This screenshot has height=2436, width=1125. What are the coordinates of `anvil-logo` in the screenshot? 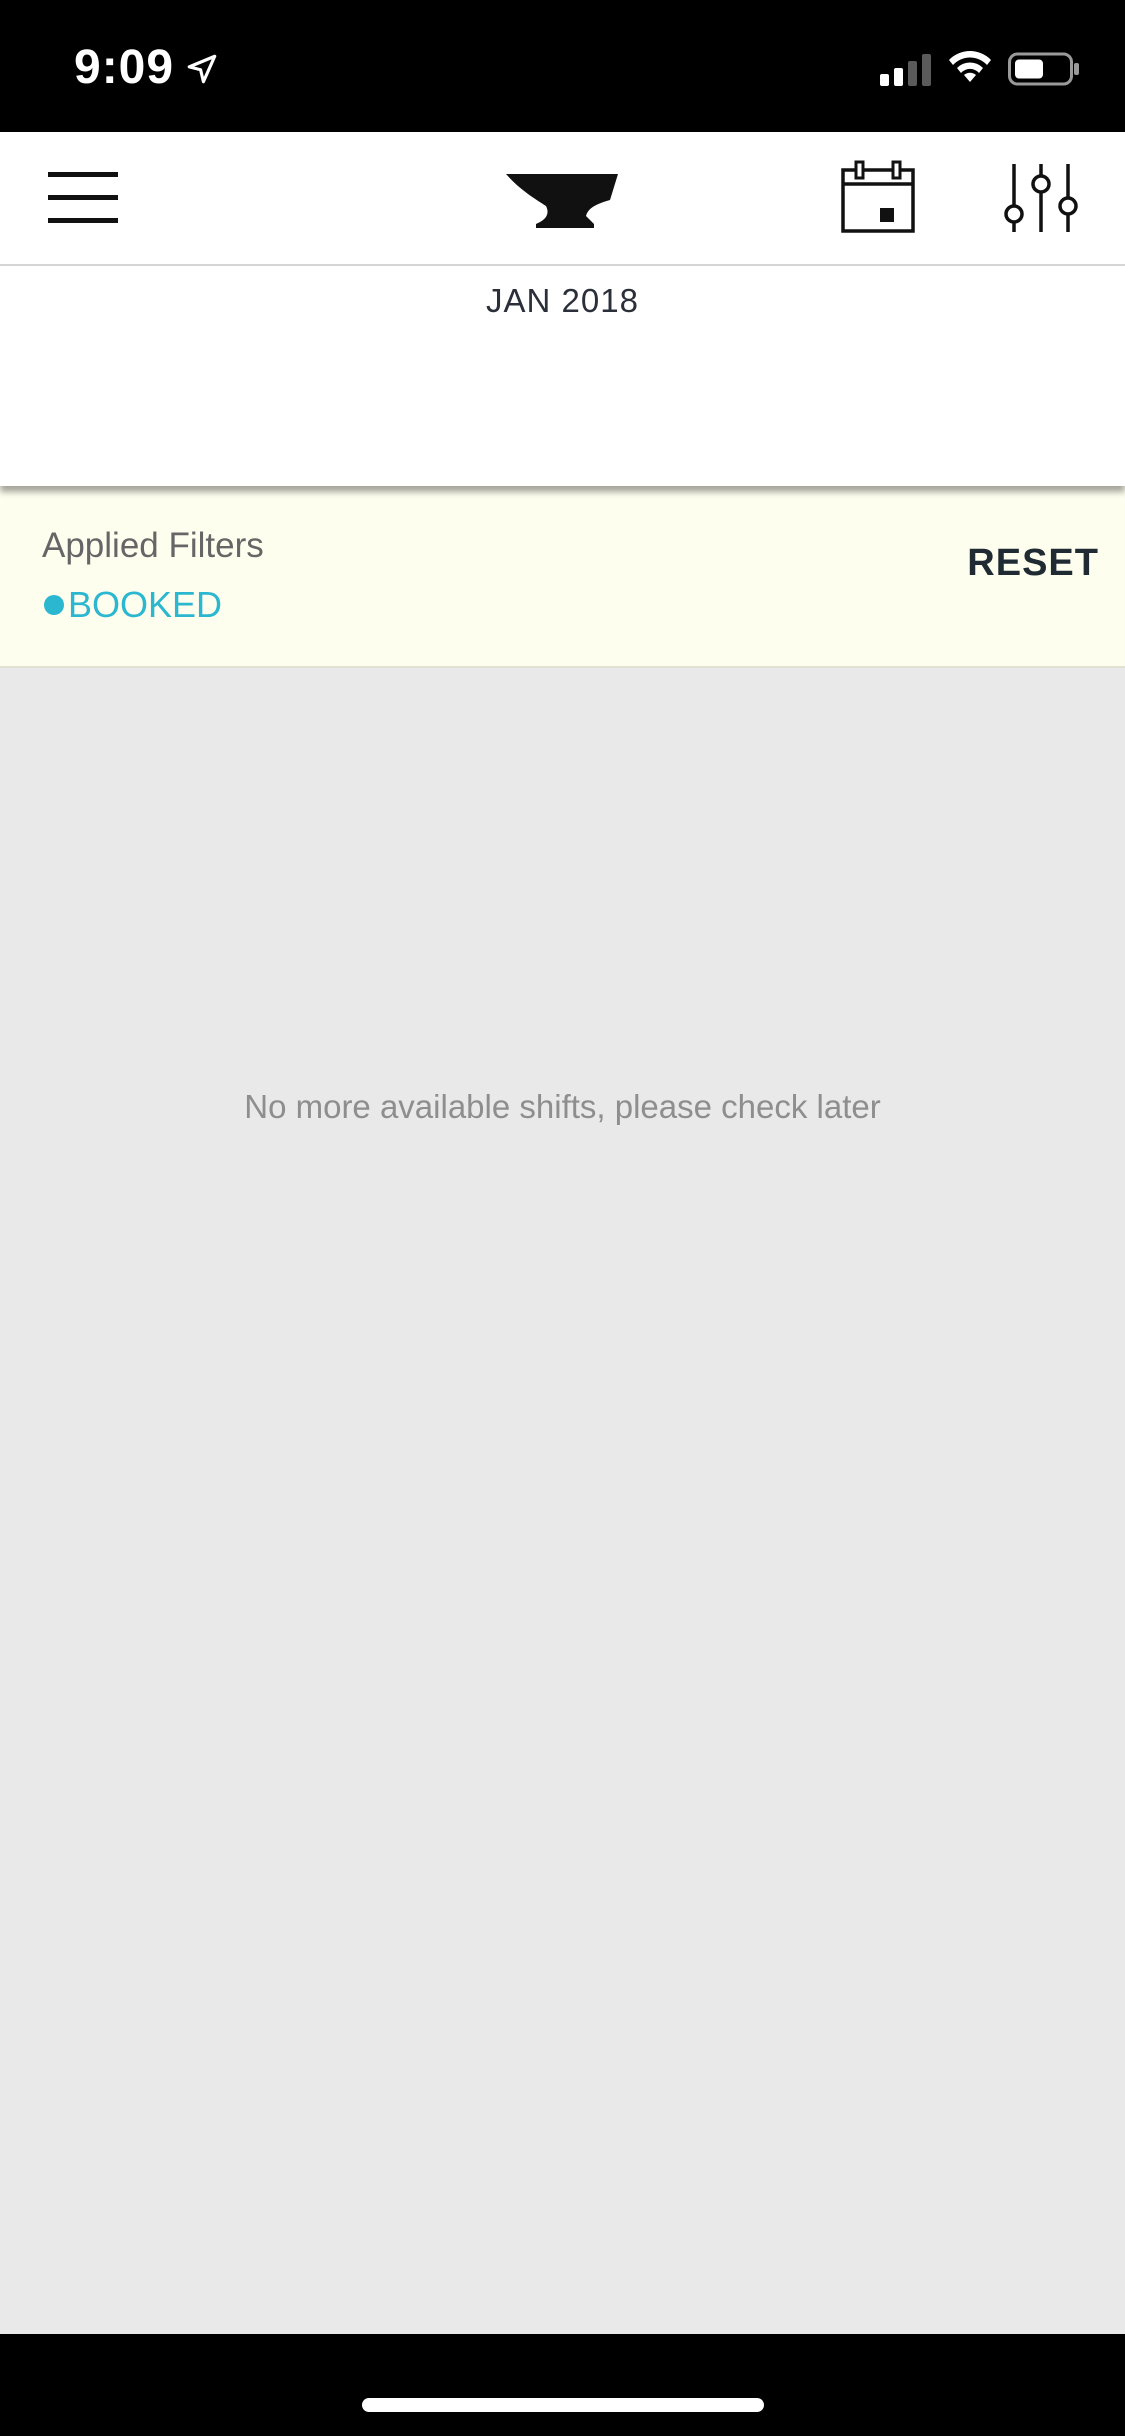 It's located at (562, 201).